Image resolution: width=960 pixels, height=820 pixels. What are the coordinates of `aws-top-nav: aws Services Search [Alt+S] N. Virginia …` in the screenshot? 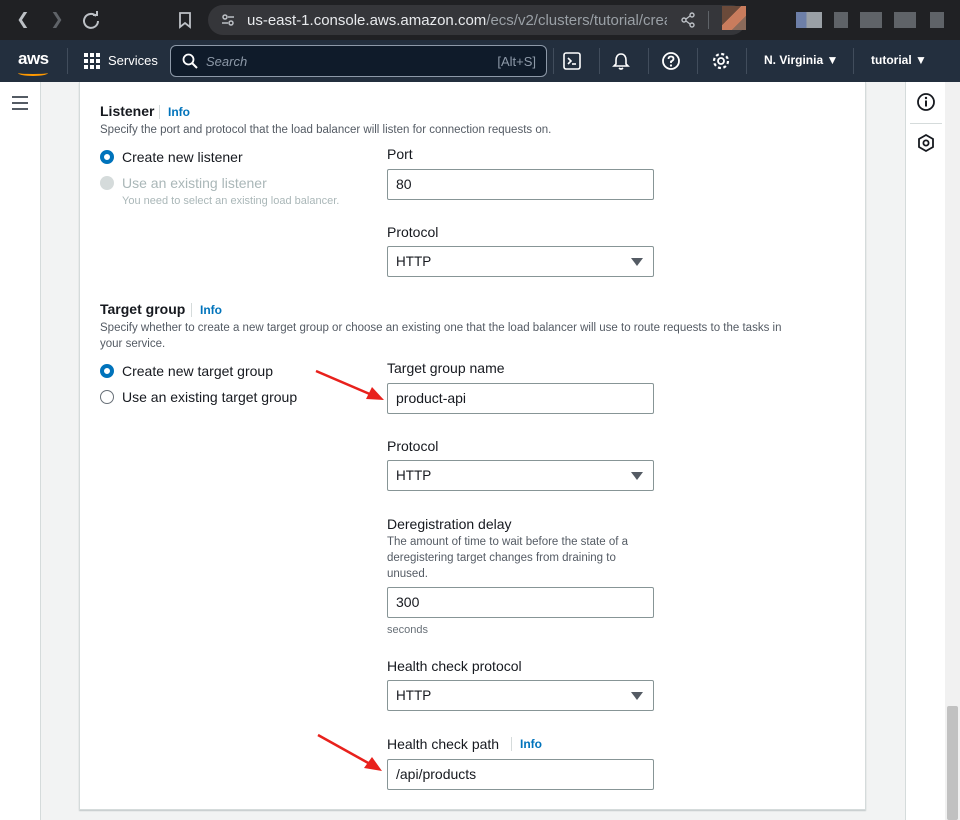 It's located at (480, 61).